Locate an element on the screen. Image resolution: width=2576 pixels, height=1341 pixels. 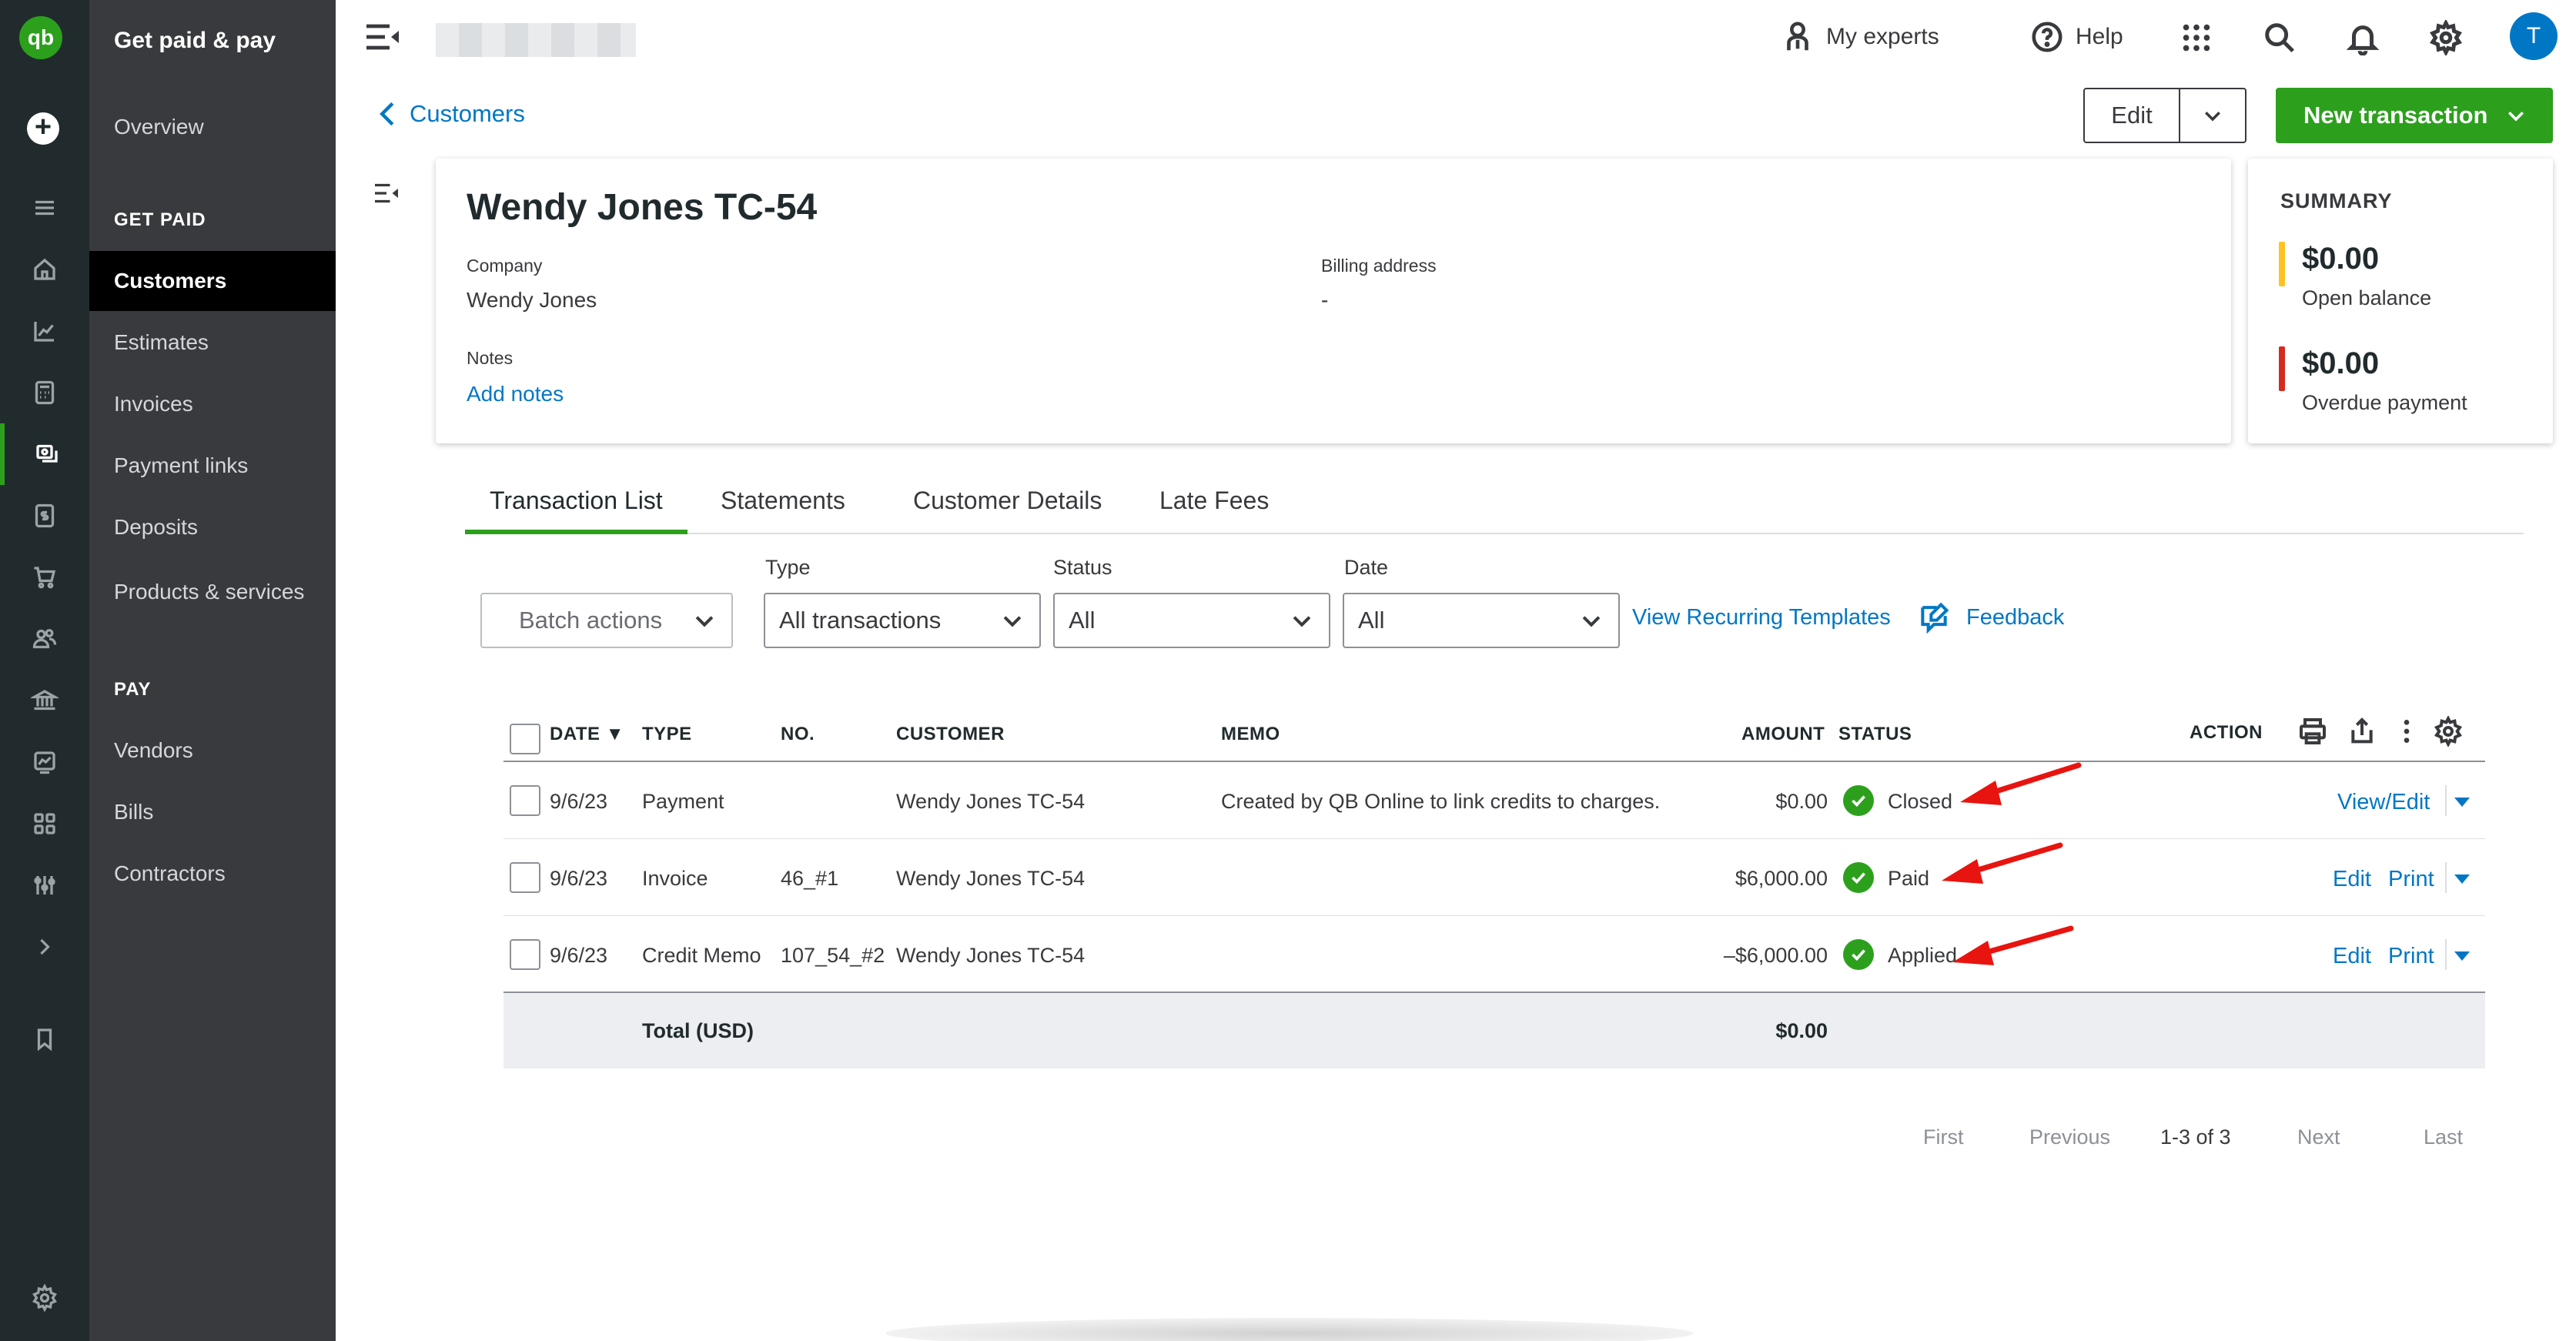
tab-statements: Statements is located at coordinates (783, 508).